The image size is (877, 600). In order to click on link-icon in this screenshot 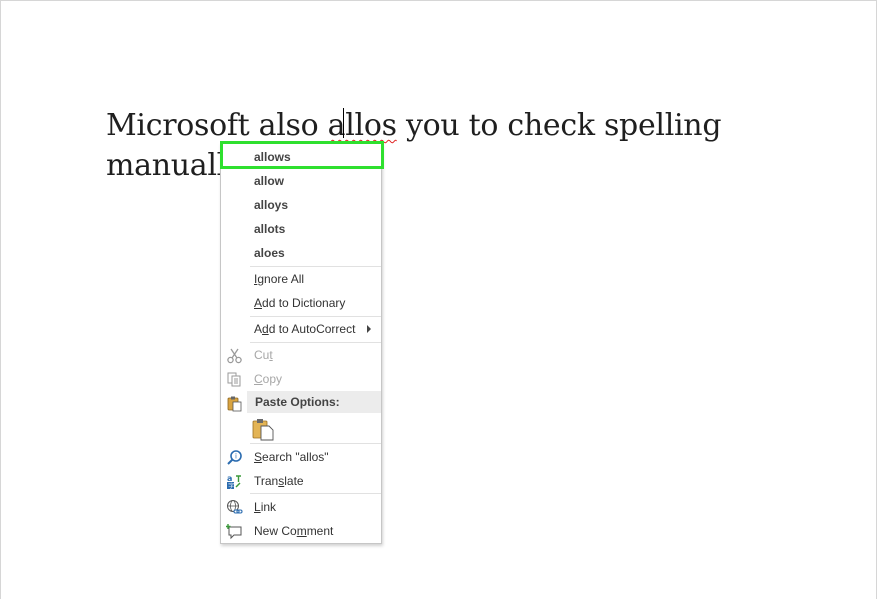, I will do `click(235, 507)`.